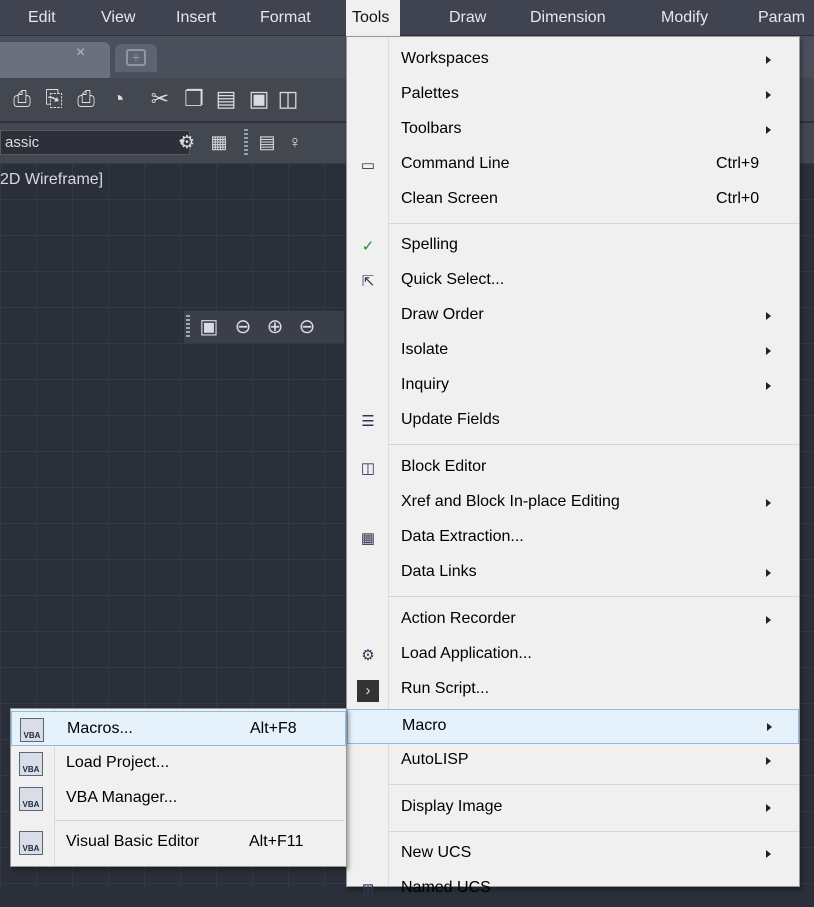  Describe the element at coordinates (573, 60) in the screenshot. I see `menu-item-workspaces: Workspaces` at that location.